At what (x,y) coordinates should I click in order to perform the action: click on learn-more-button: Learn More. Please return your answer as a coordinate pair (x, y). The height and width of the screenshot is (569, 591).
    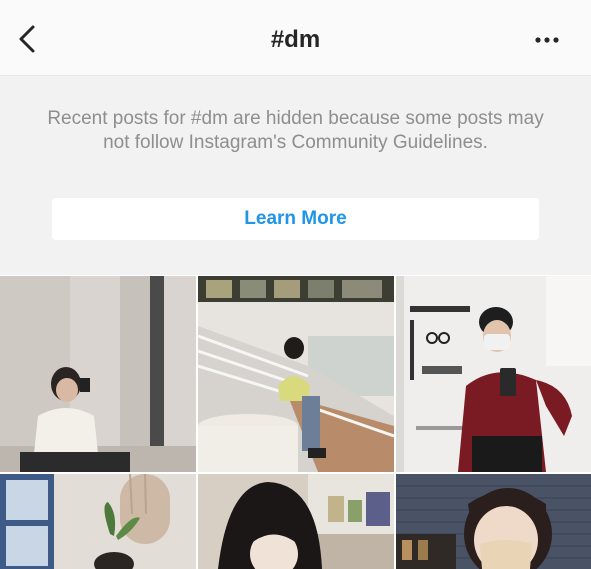
    Looking at the image, I should click on (295, 219).